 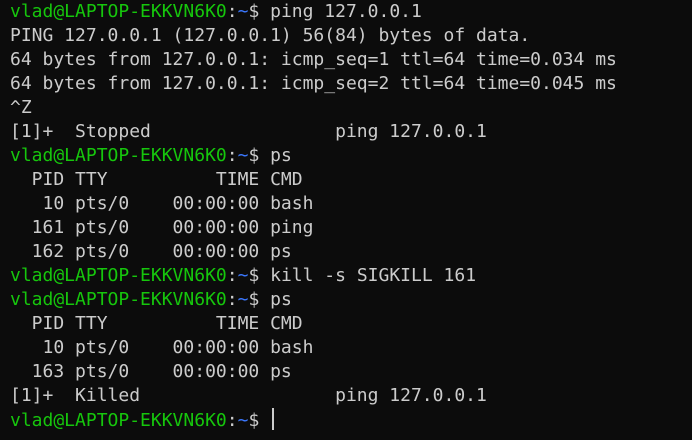 I want to click on text-cursor, so click(x=273, y=419).